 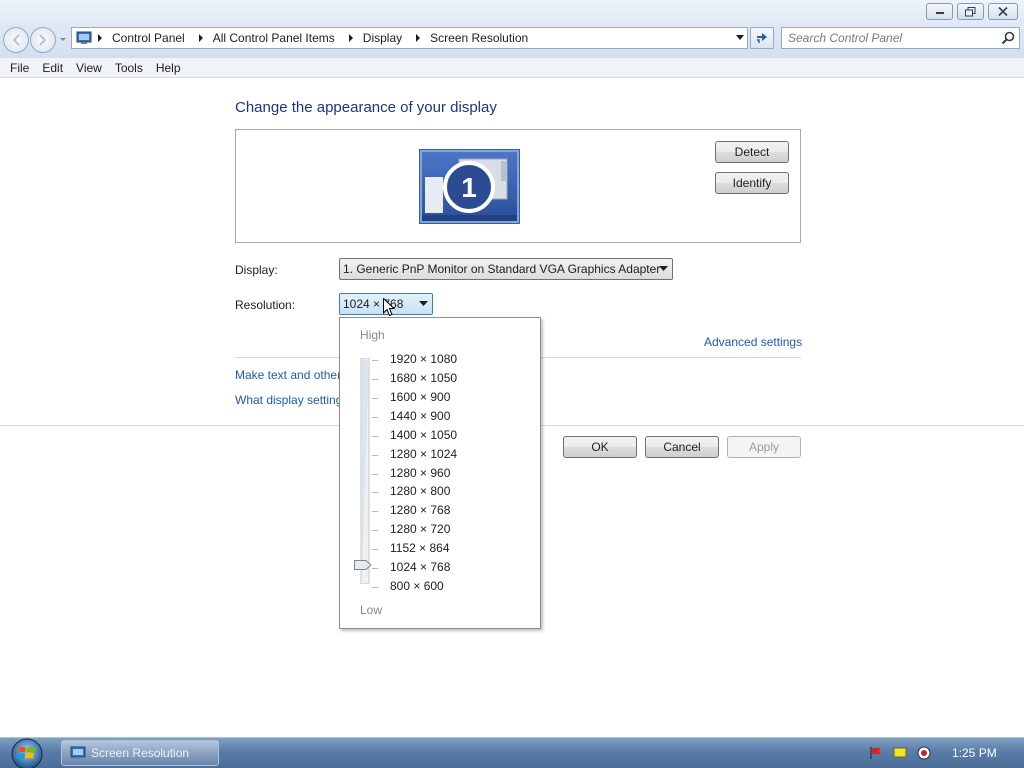 I want to click on mouse-cursor-icon, so click(x=389, y=307).